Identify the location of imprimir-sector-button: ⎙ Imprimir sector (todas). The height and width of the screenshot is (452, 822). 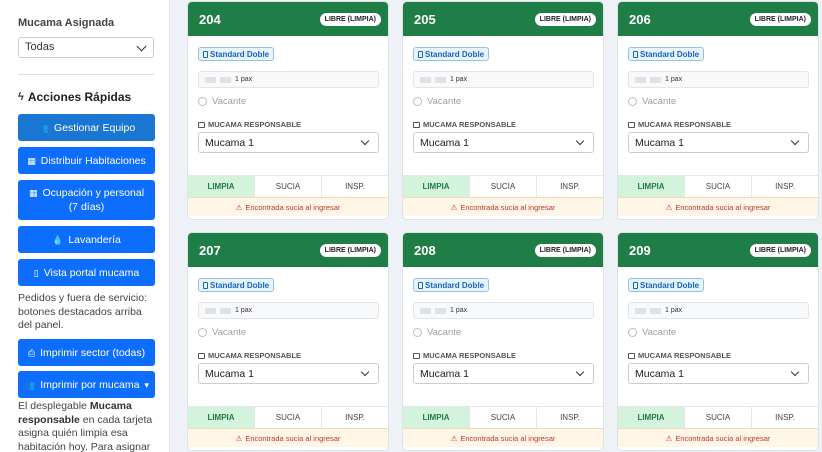
(86, 352).